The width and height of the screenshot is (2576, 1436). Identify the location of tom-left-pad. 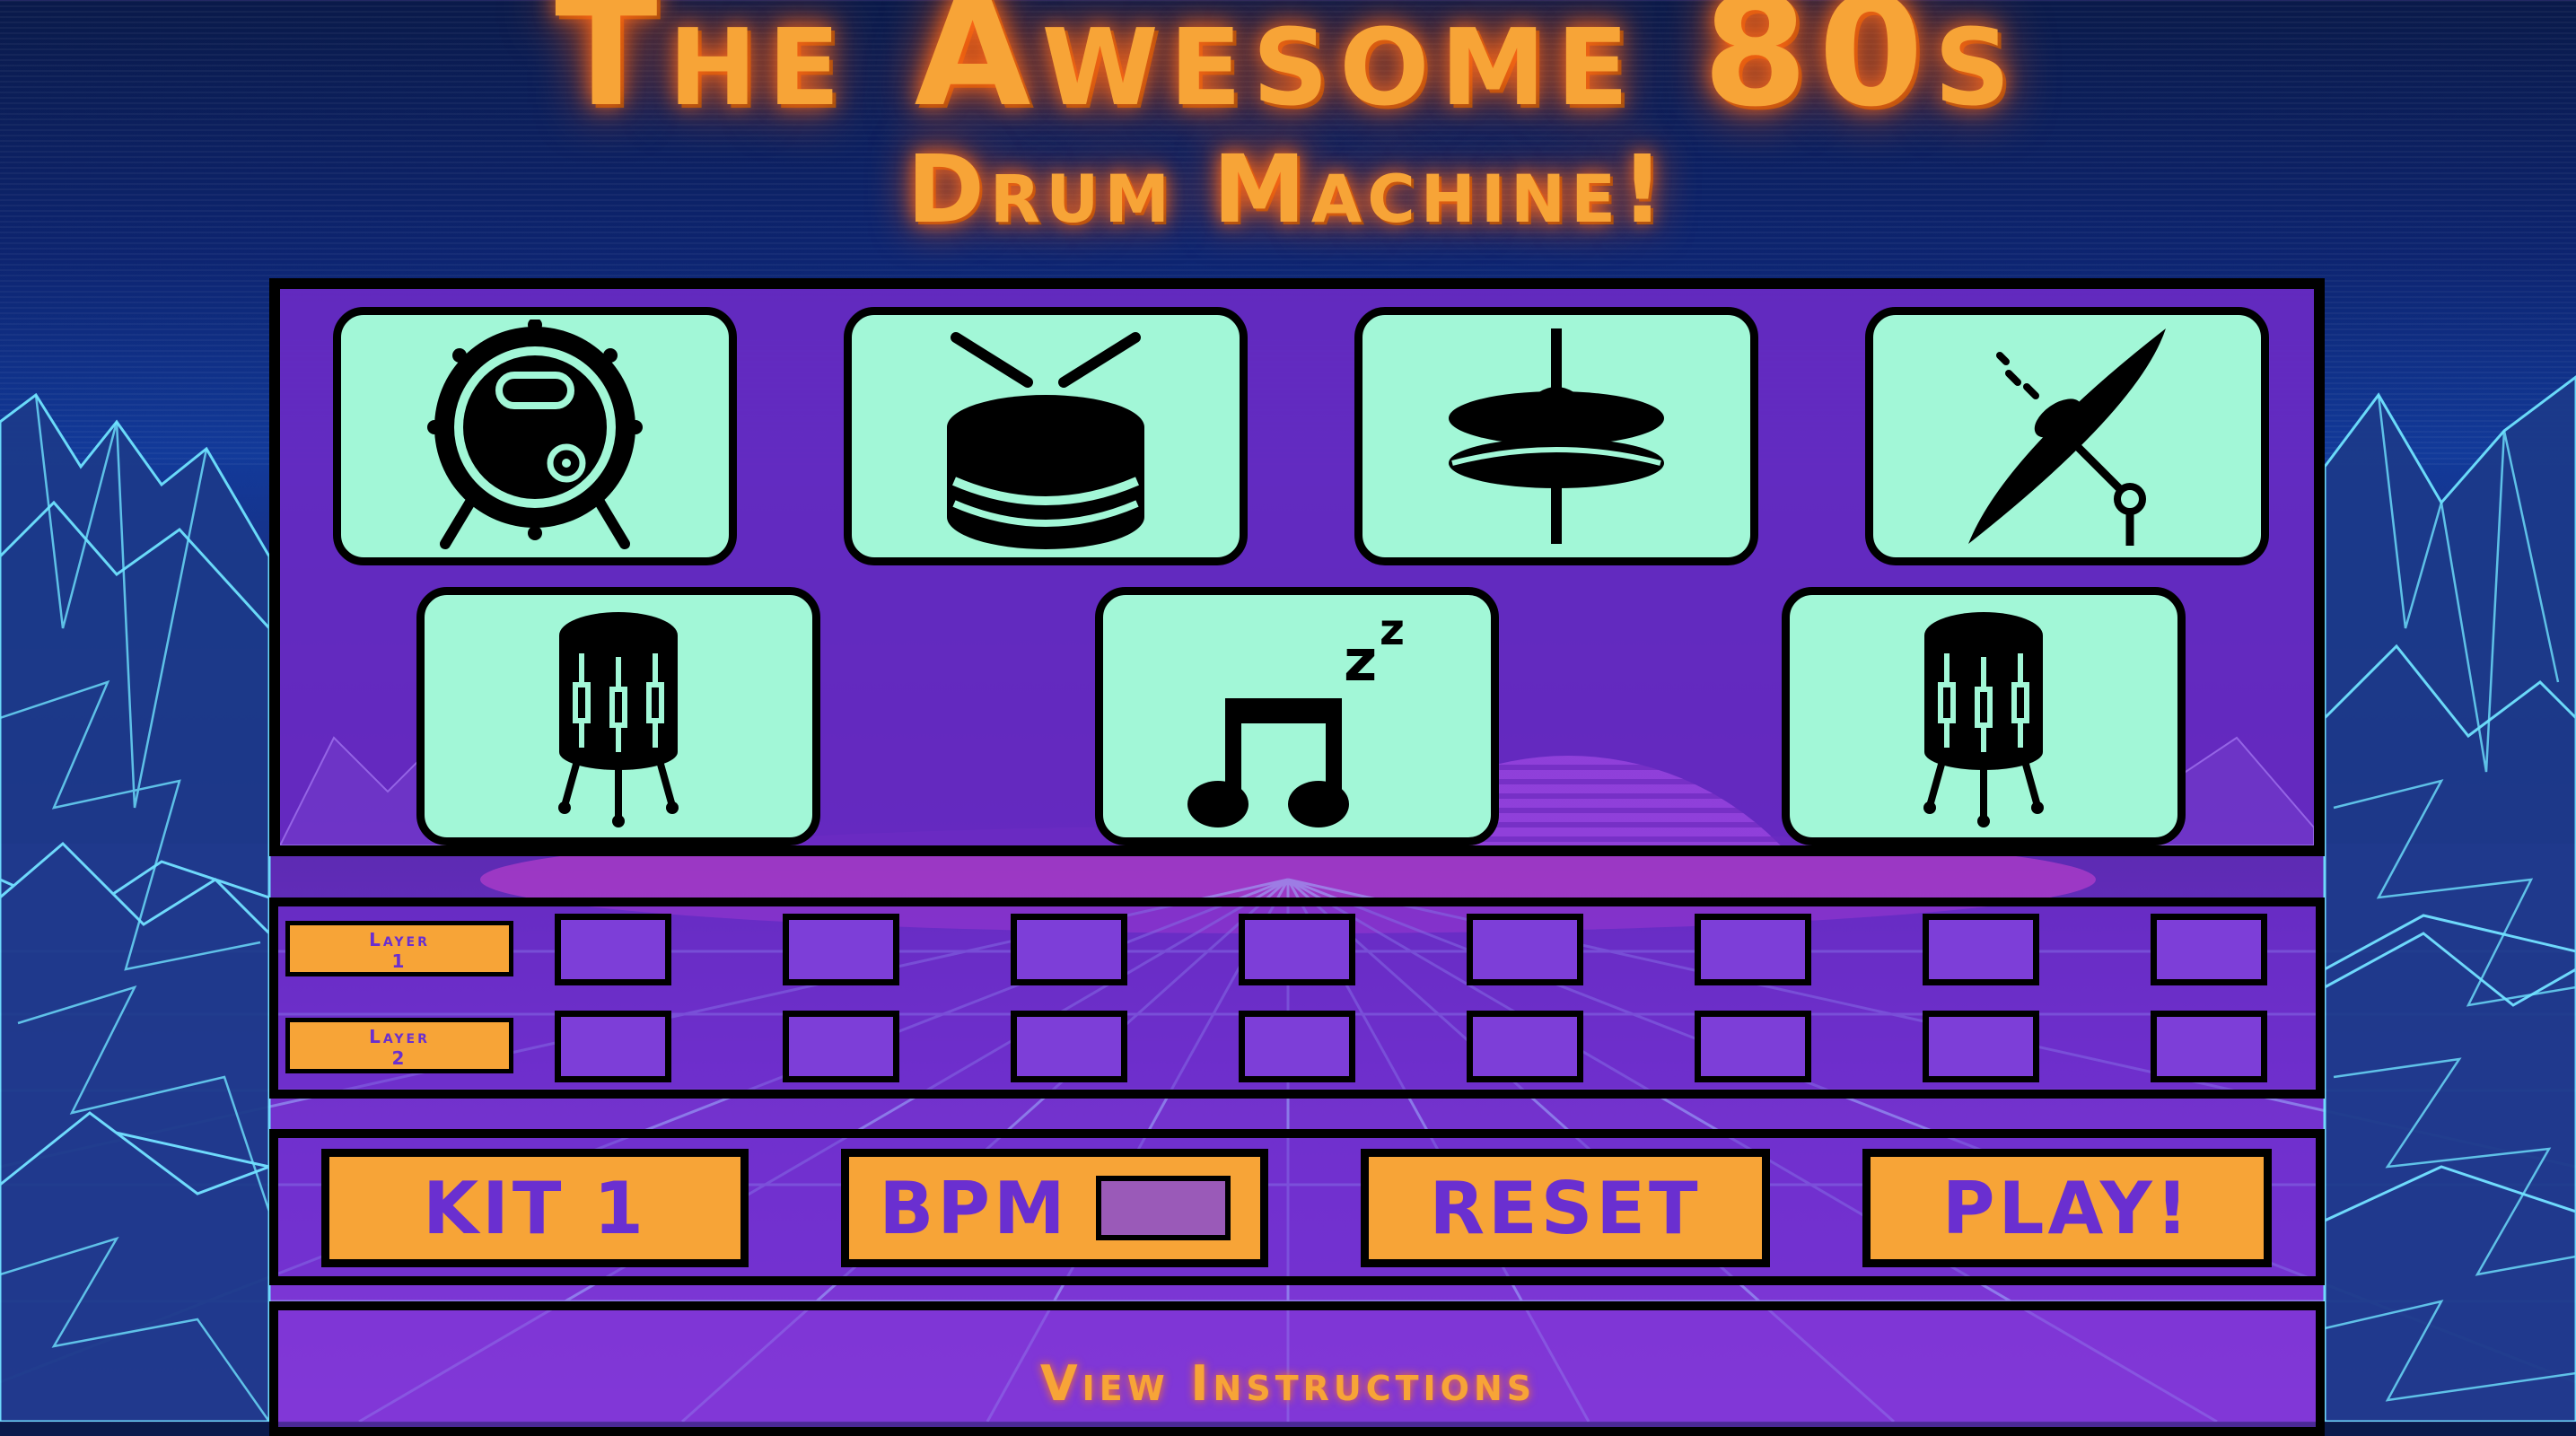
(618, 716).